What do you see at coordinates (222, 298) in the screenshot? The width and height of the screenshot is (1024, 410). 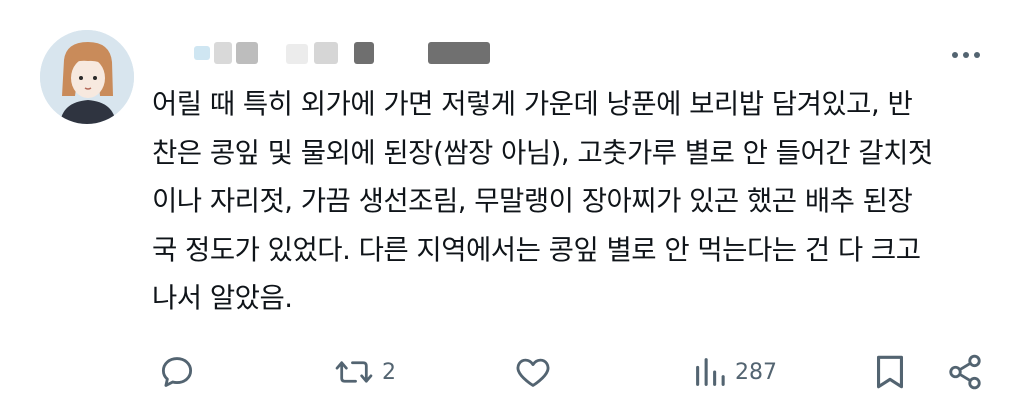 I see `tweet-text-line: 나서 알았음.` at bounding box center [222, 298].